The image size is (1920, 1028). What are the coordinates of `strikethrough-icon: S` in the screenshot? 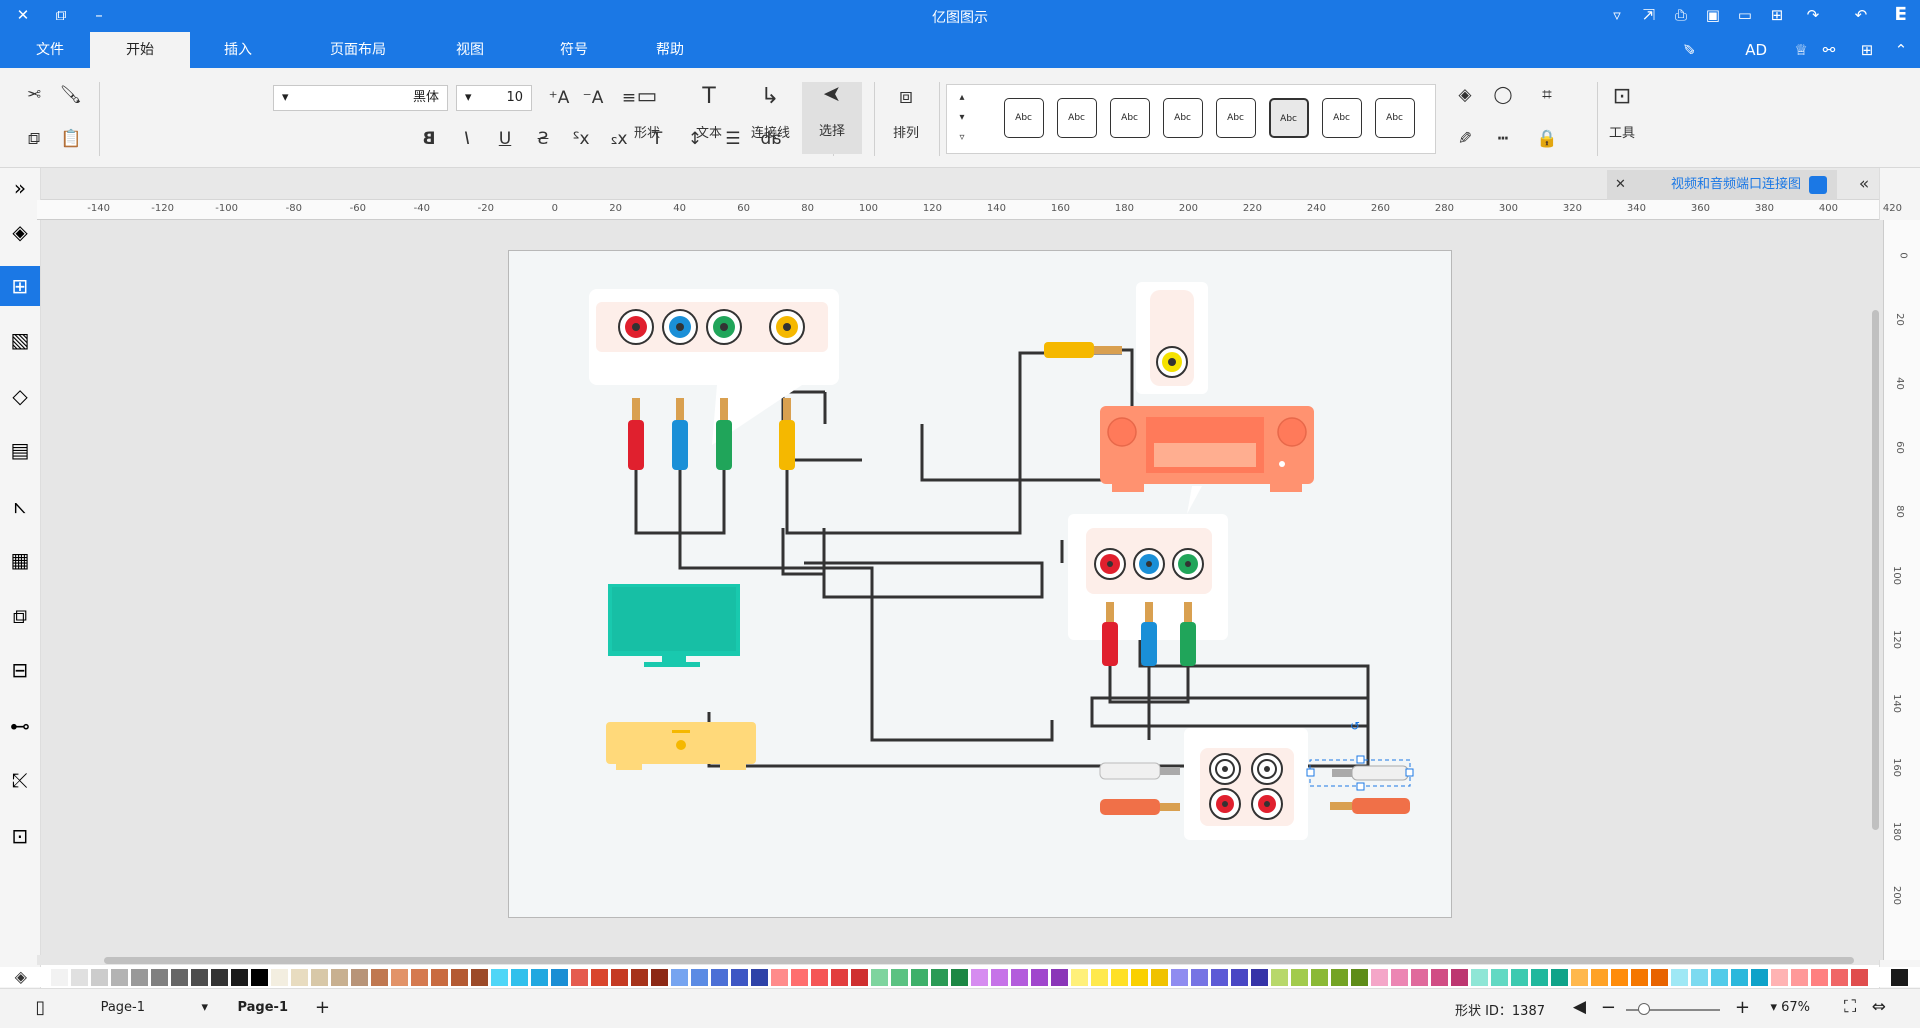 It's located at (543, 139).